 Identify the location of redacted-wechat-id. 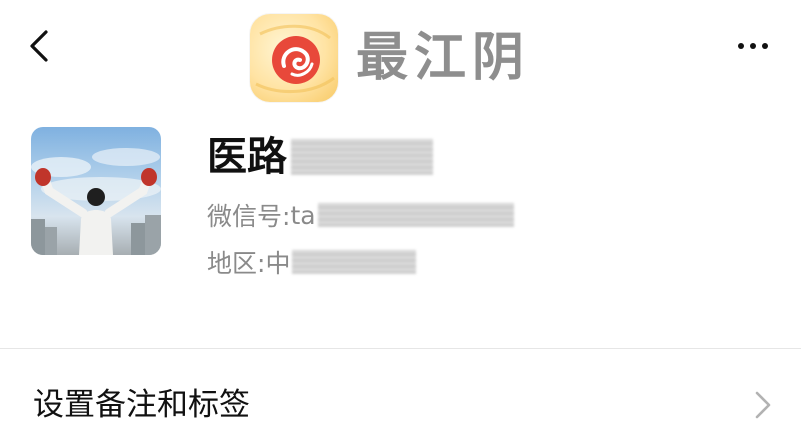
(415, 215).